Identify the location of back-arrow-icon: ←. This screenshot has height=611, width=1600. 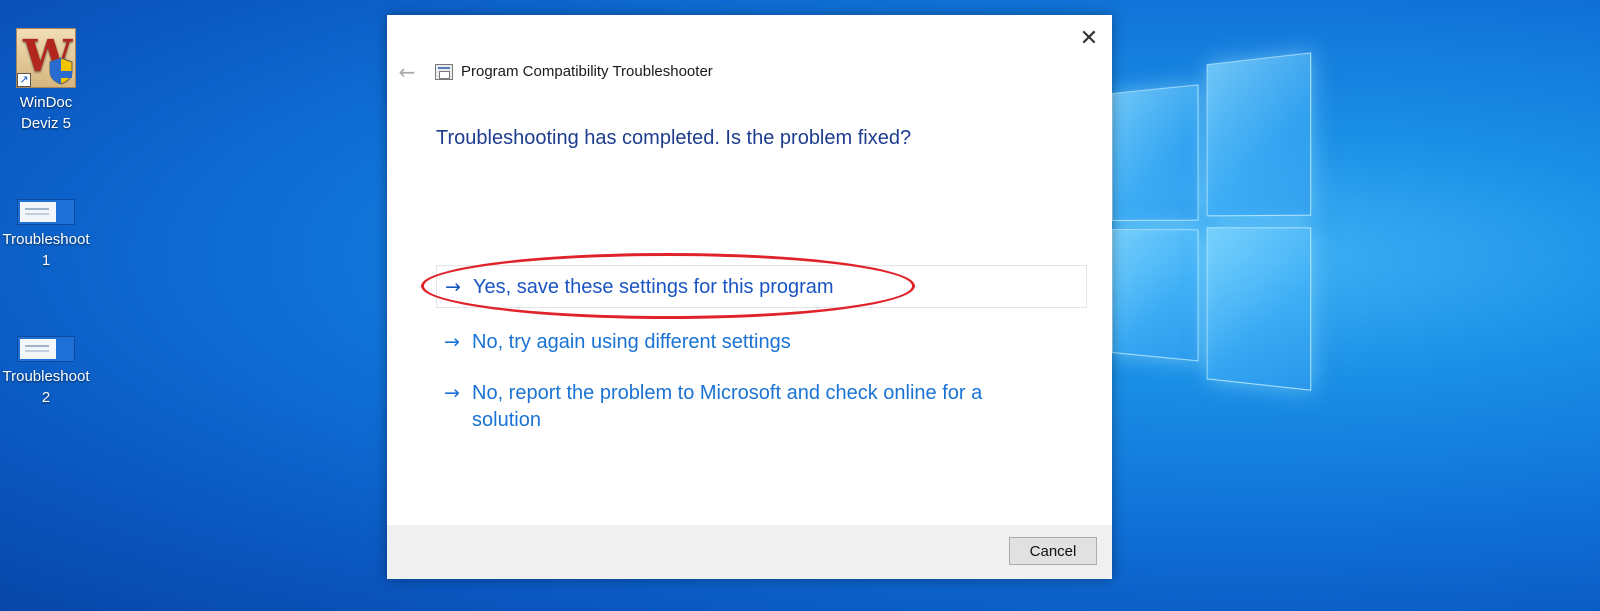
(407, 72).